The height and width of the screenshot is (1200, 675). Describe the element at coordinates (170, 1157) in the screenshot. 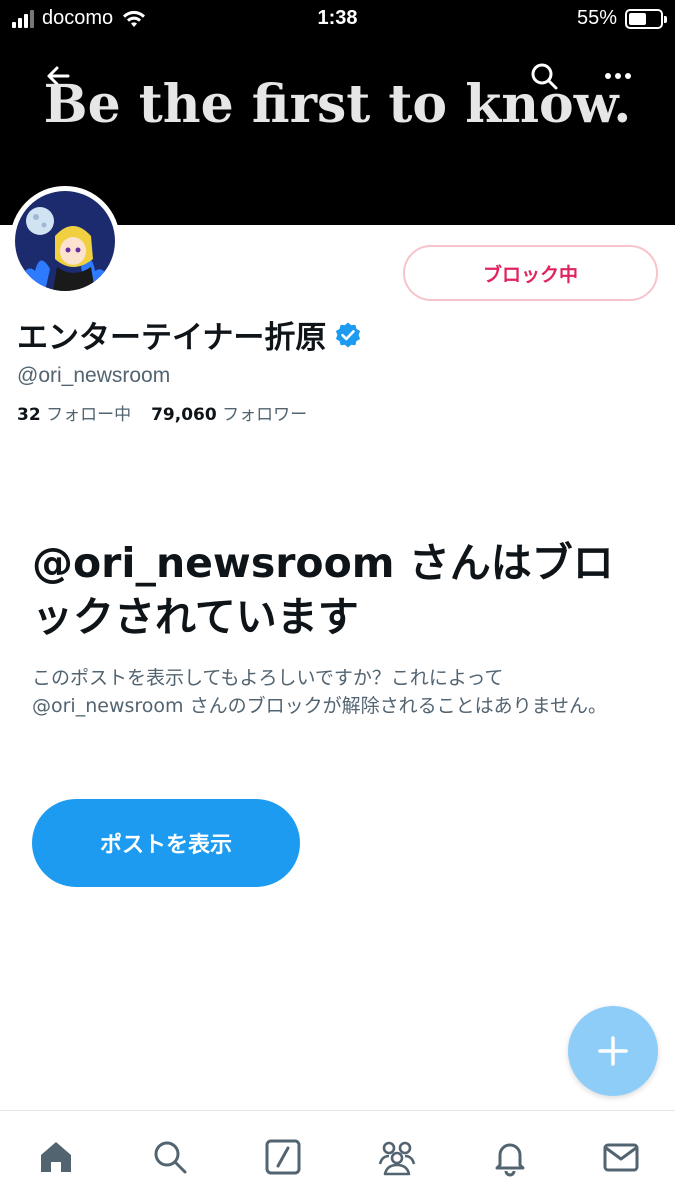

I see `search-tab-icon` at that location.